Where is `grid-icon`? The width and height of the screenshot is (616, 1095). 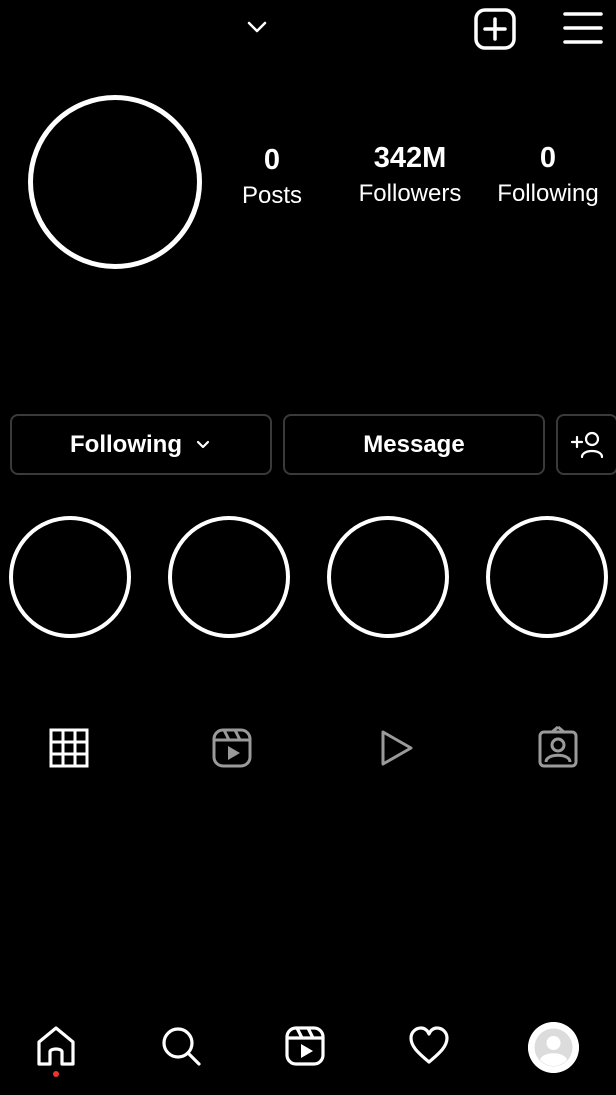
grid-icon is located at coordinates (69, 748).